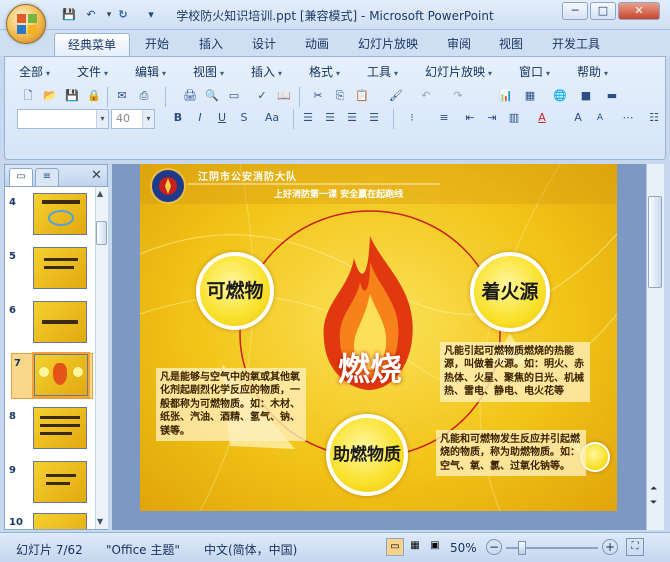 This screenshot has height=562, width=670. I want to click on options-icon: ☷, so click(654, 118).